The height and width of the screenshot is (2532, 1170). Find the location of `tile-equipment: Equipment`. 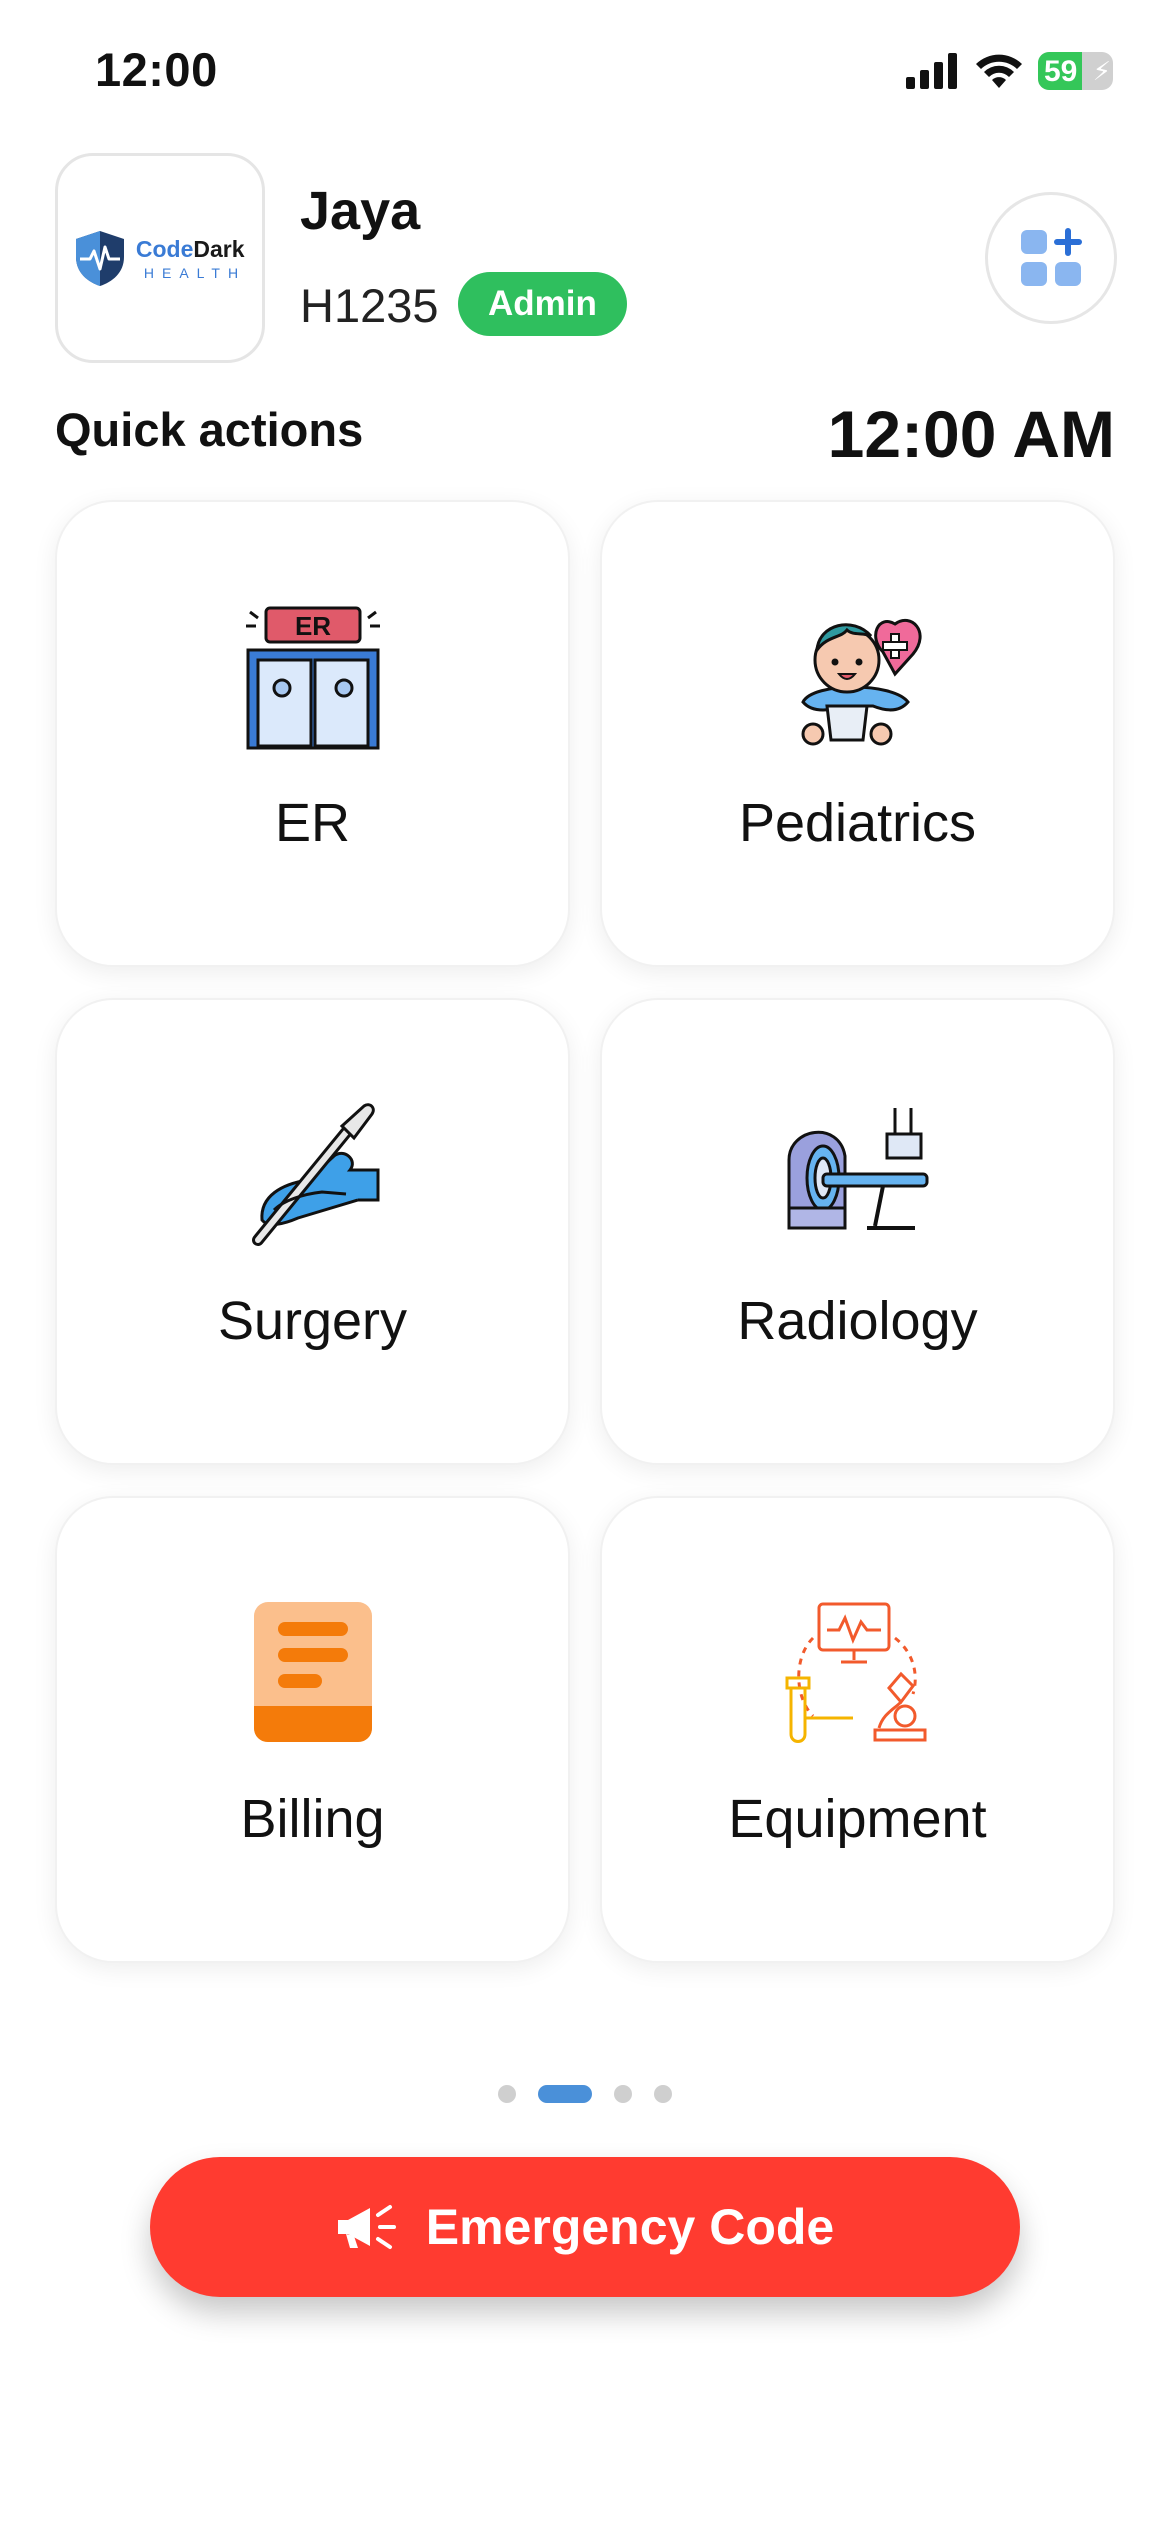

tile-equipment: Equipment is located at coordinates (857, 1729).